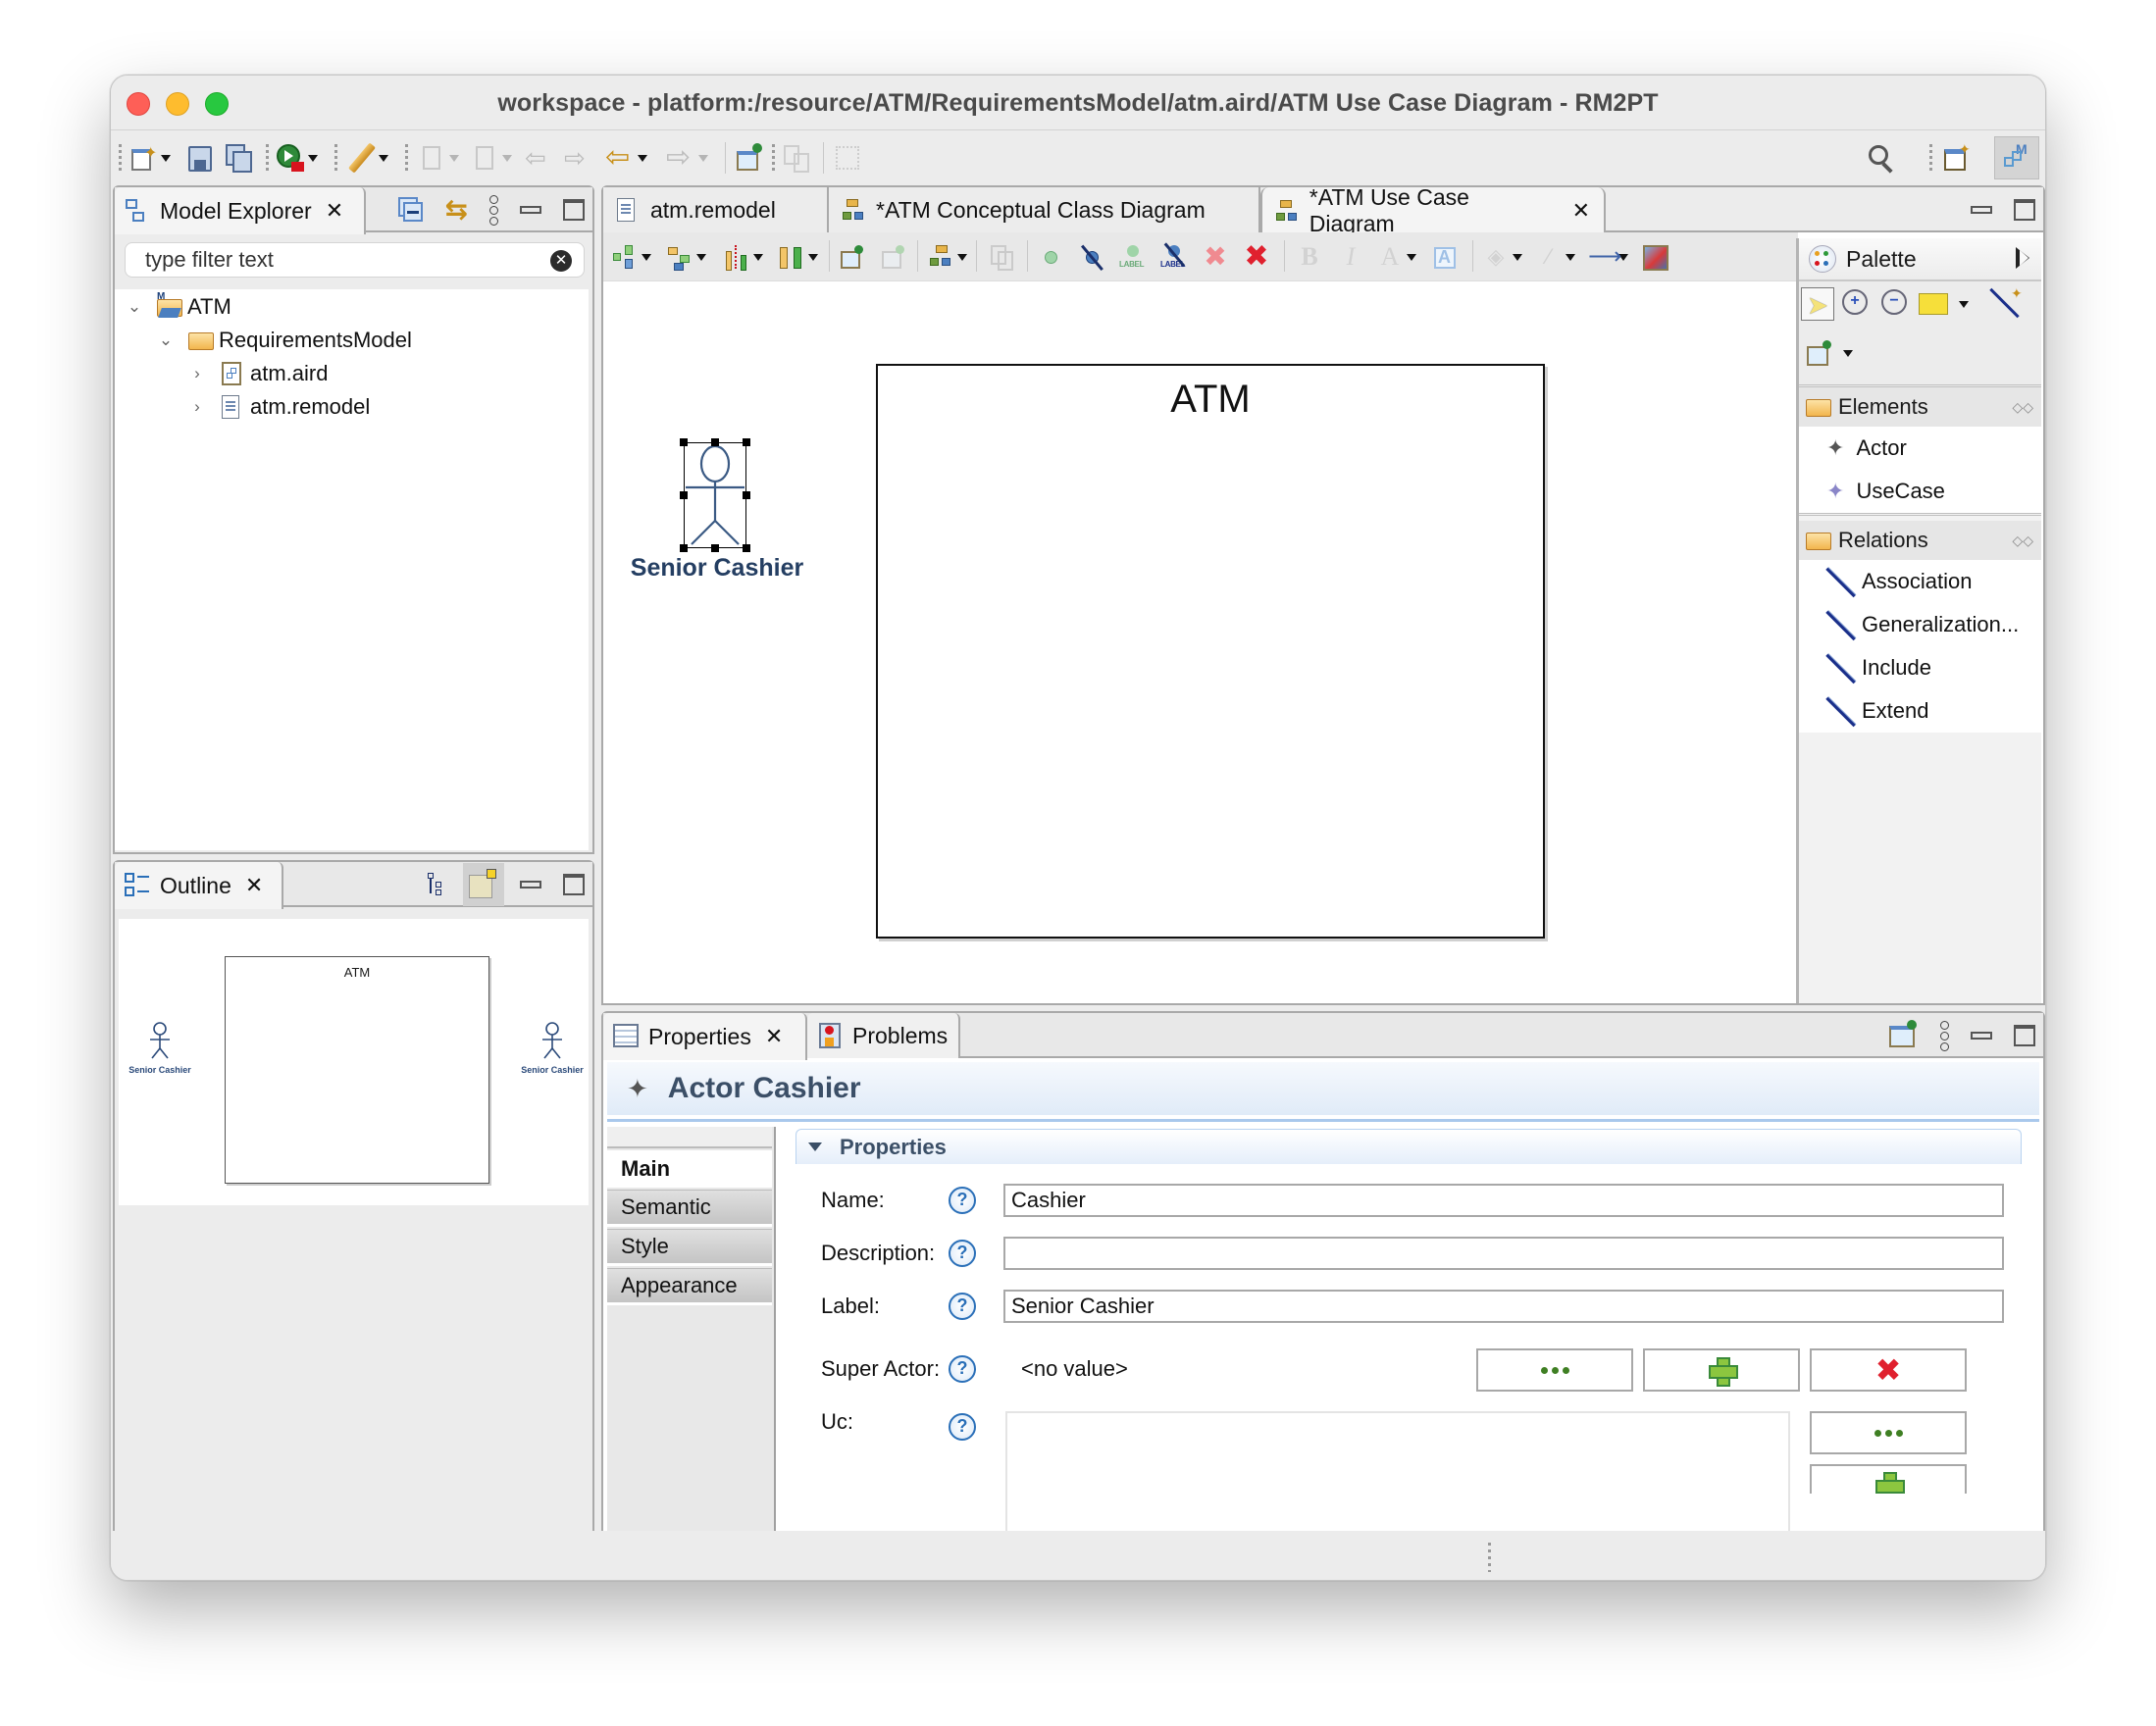  What do you see at coordinates (284, 340) in the screenshot?
I see `tree-item-requirements-model: ⌄ RequirementsModel` at bounding box center [284, 340].